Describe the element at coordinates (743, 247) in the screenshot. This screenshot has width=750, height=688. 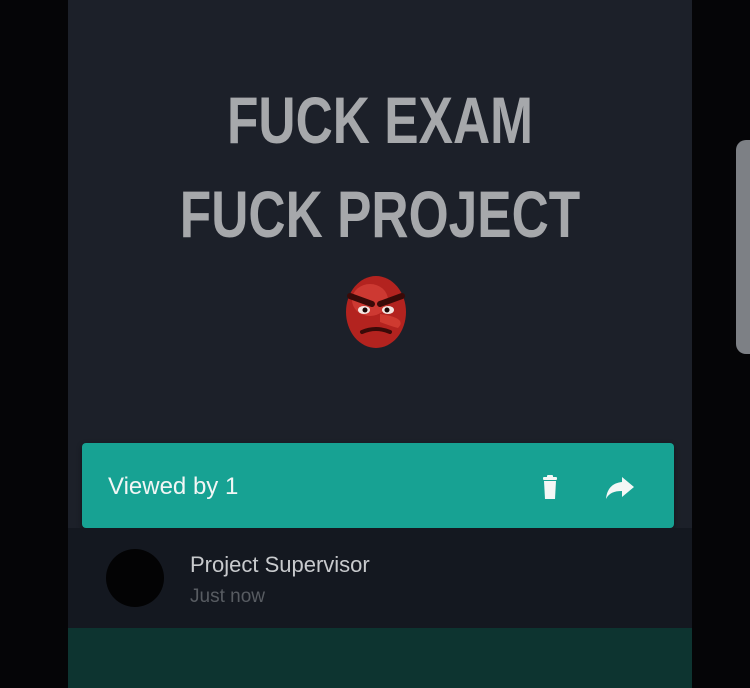
I see `edge-panel-handle` at that location.